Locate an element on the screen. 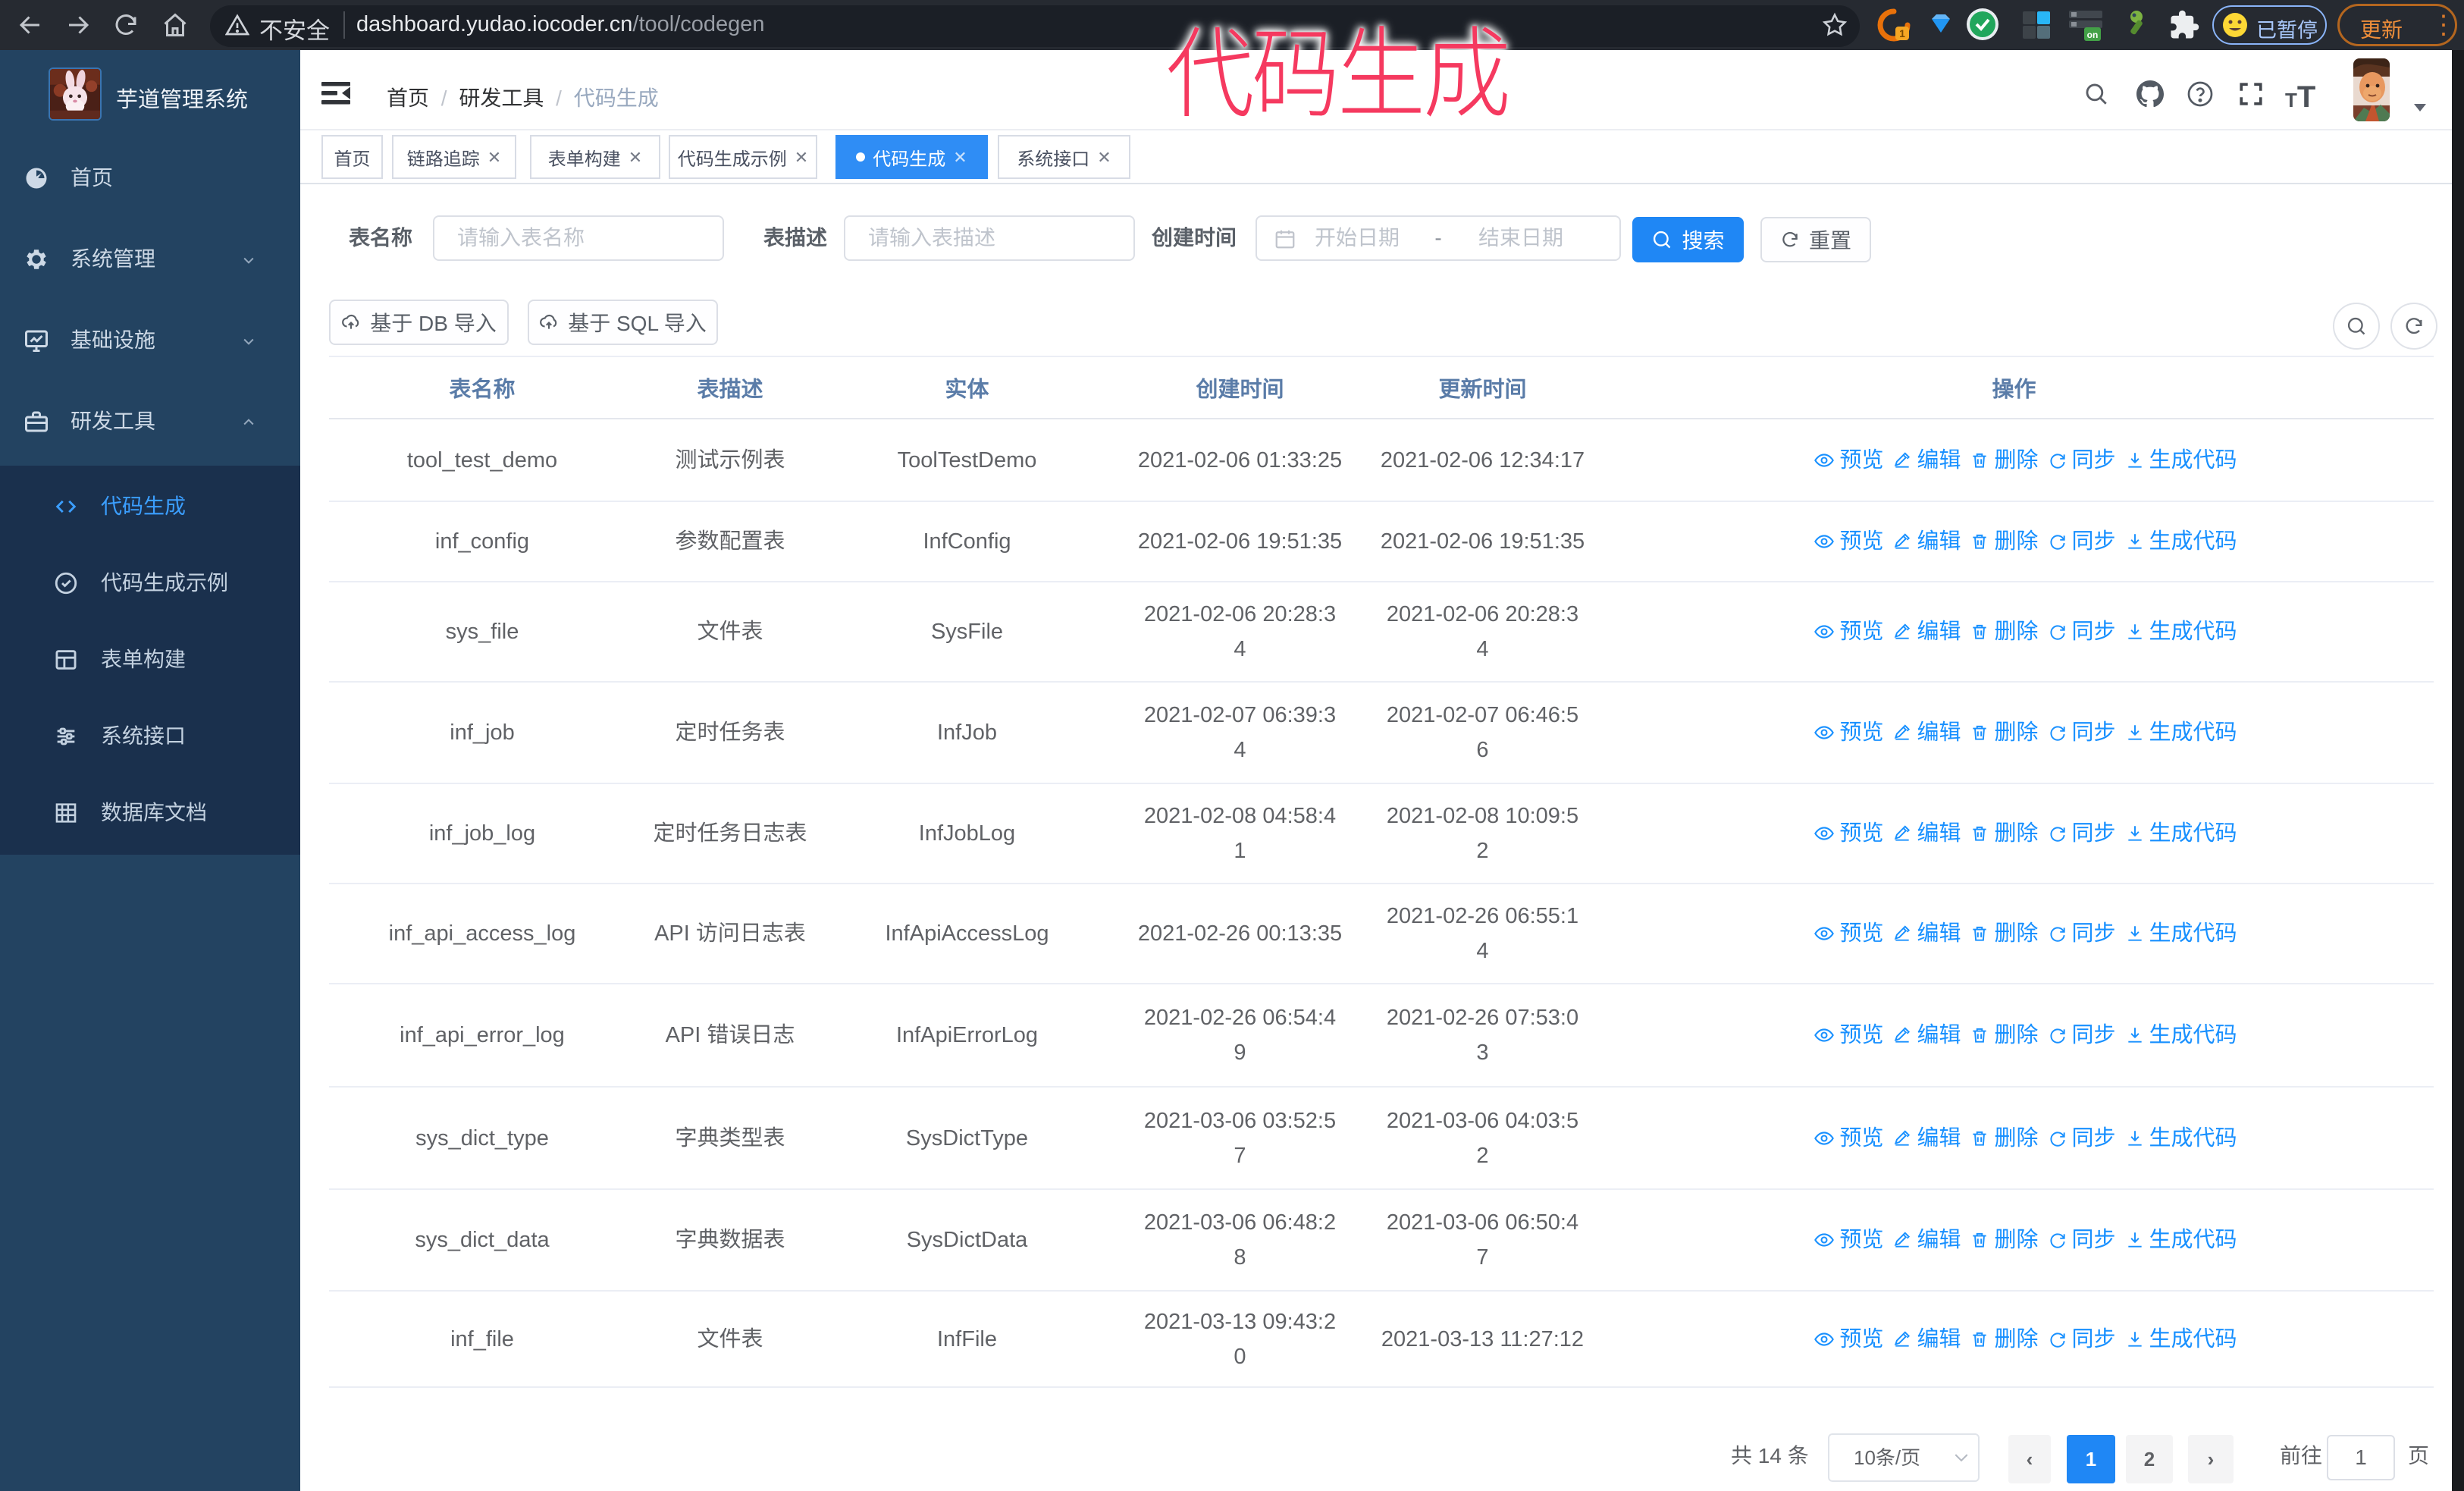 The height and width of the screenshot is (1491, 2464). svg-text: 1 is located at coordinates (1902, 33).